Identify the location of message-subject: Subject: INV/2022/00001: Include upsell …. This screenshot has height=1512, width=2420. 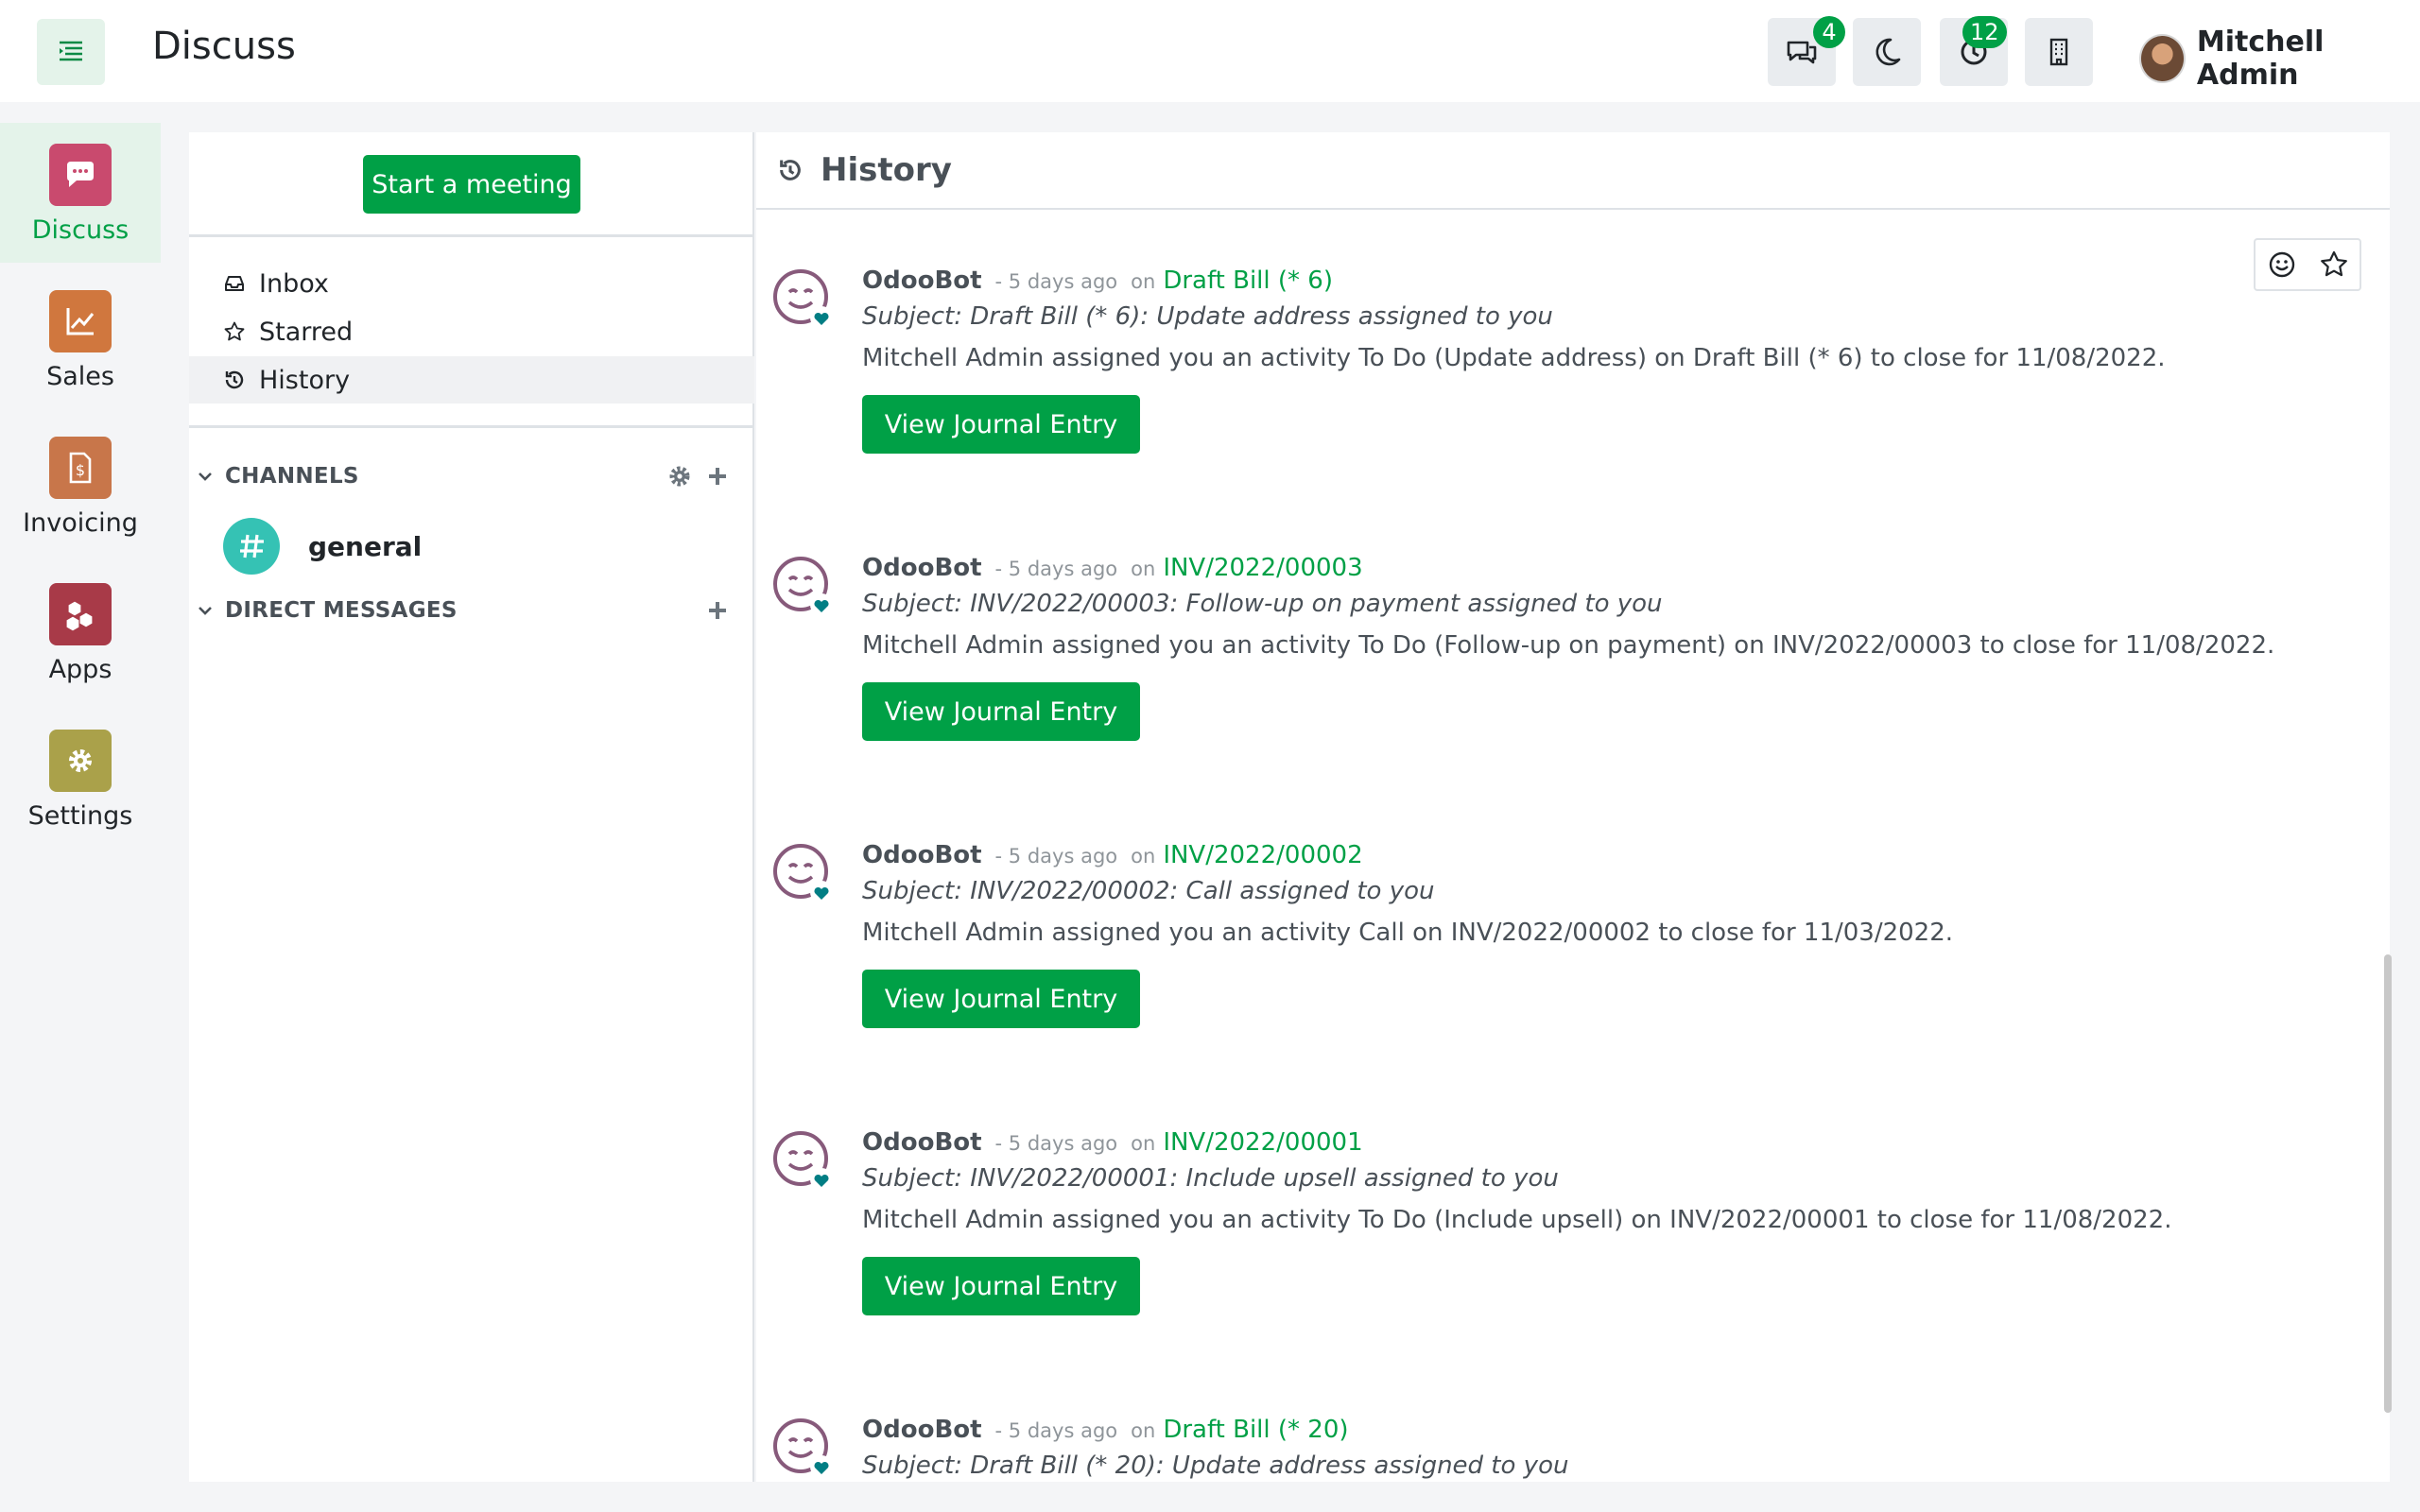
(1210, 1178).